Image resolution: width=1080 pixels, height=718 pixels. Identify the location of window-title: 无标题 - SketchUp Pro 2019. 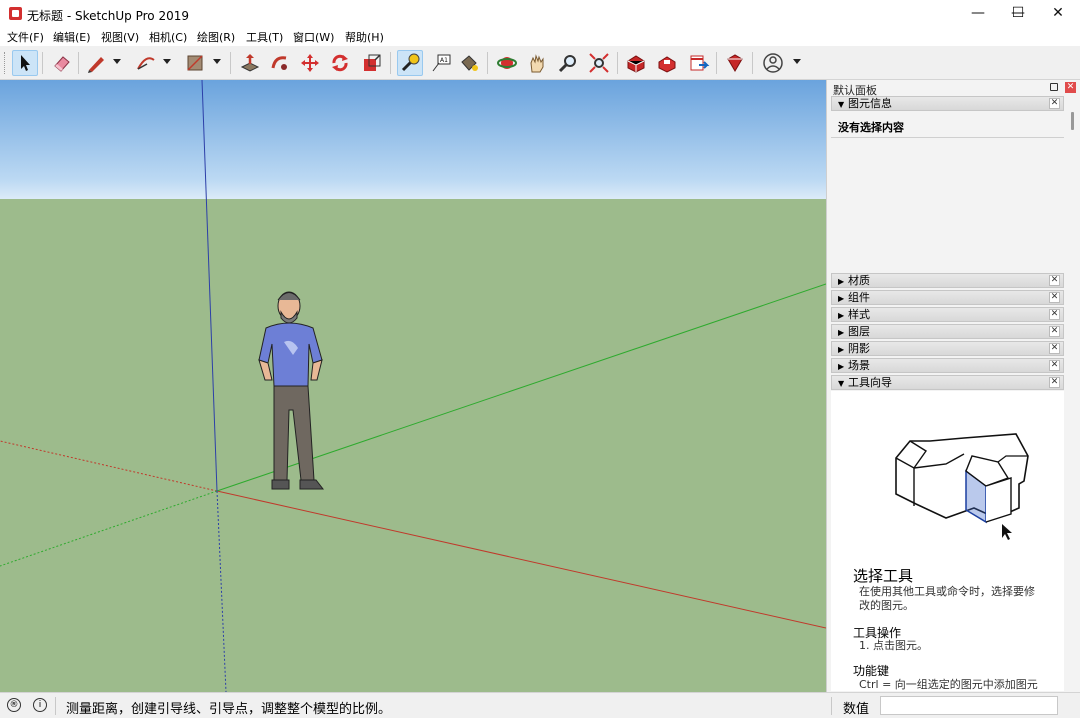
(108, 16).